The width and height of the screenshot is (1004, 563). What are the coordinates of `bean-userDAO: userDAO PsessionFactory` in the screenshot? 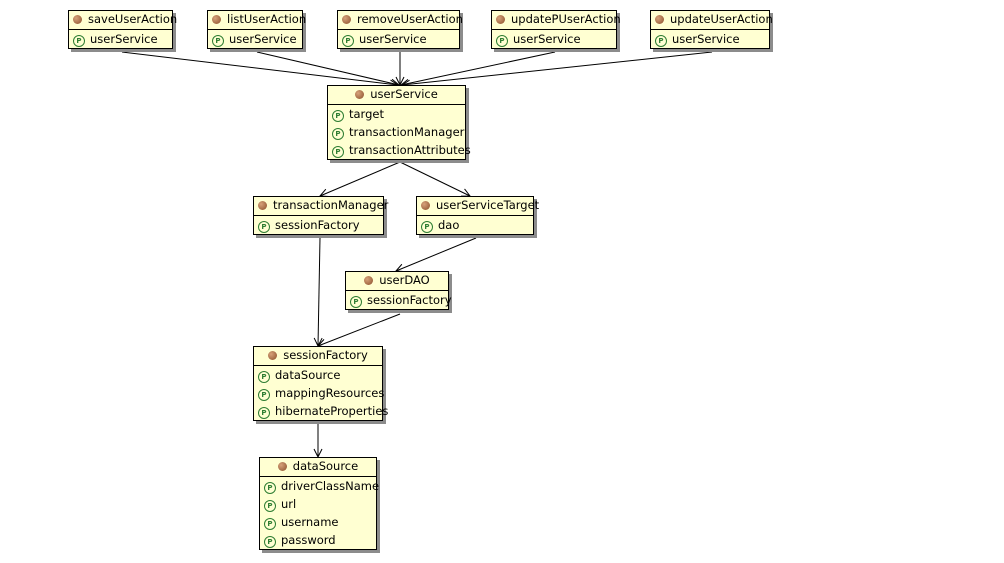 It's located at (398, 290).